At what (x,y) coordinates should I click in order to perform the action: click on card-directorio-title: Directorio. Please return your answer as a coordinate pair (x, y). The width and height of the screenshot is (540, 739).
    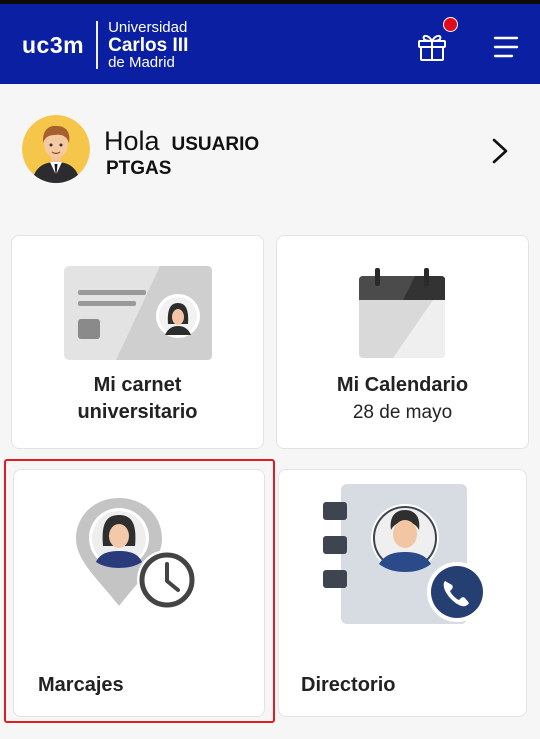
    Looking at the image, I should click on (348, 685).